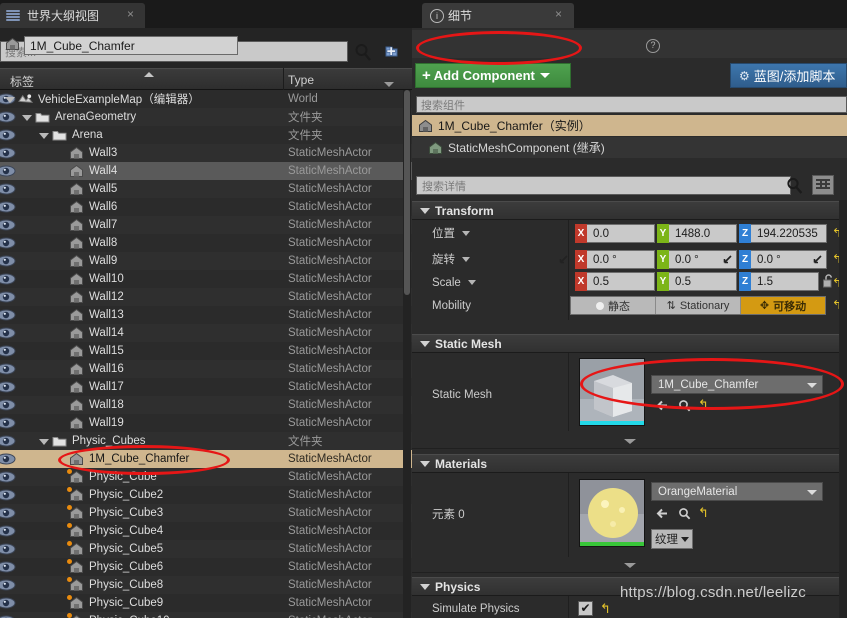 The height and width of the screenshot is (618, 847). Describe the element at coordinates (697, 233) in the screenshot. I see `location-y-field: Y 1488.0` at that location.